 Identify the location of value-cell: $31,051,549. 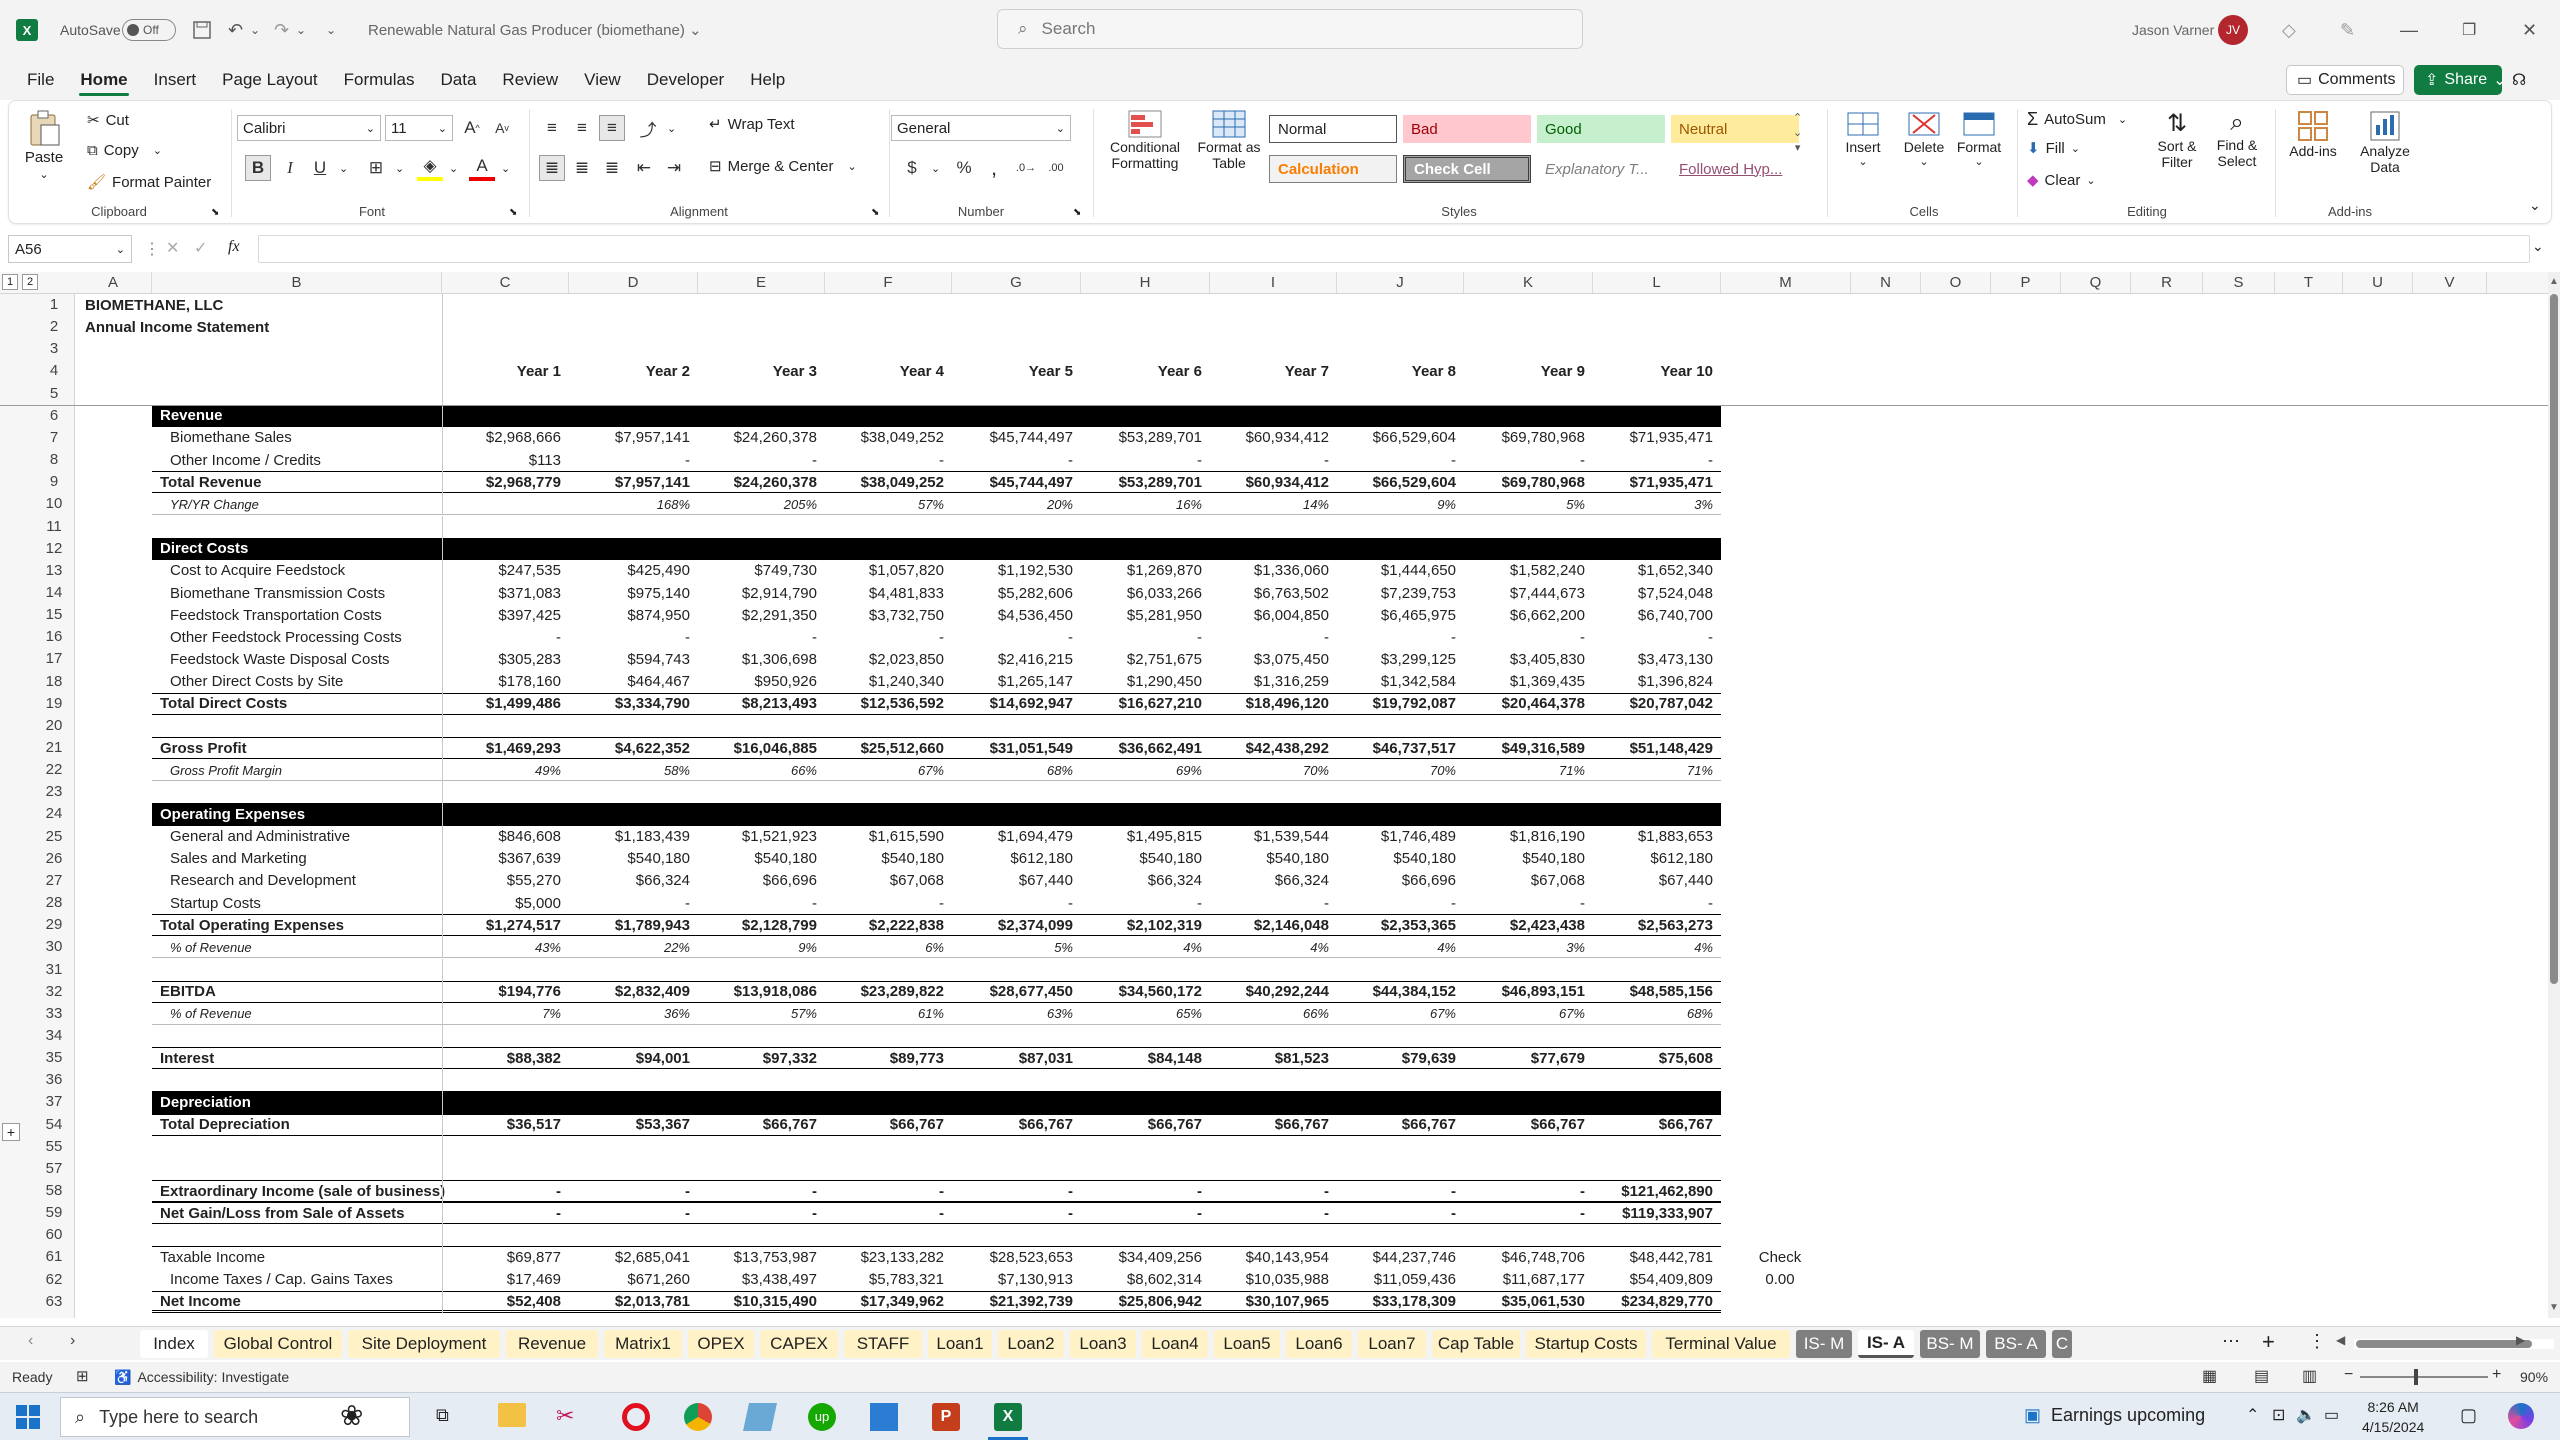
(1016, 748).